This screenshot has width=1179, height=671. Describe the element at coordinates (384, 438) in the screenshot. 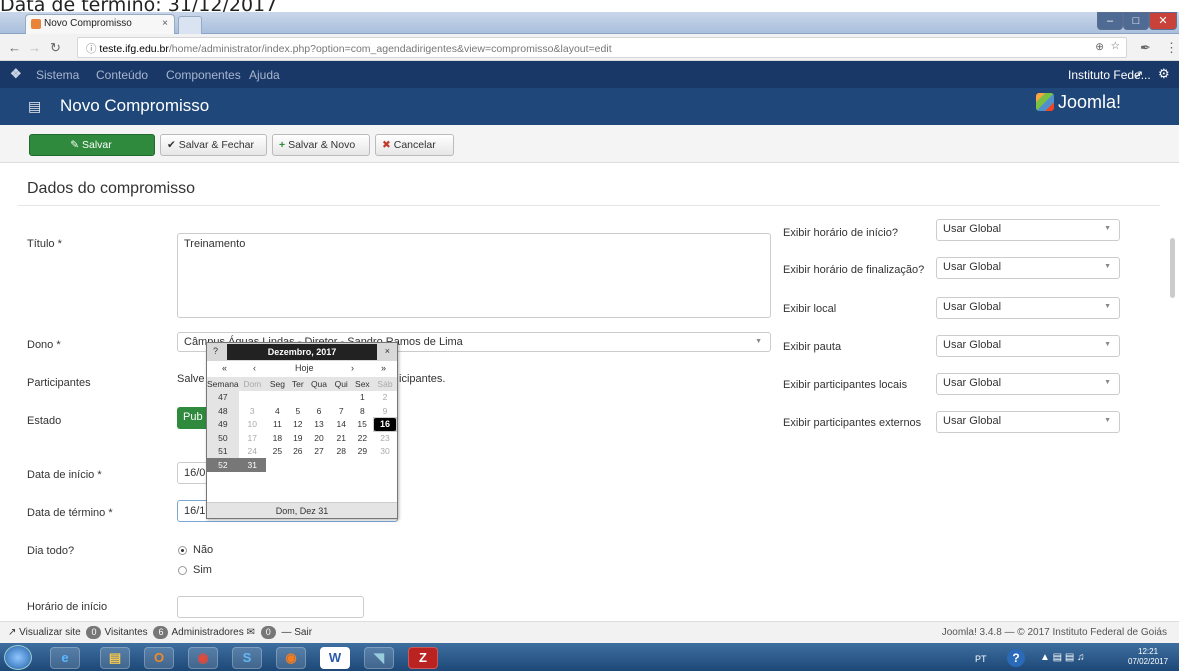

I see `calendar-day: 23` at that location.